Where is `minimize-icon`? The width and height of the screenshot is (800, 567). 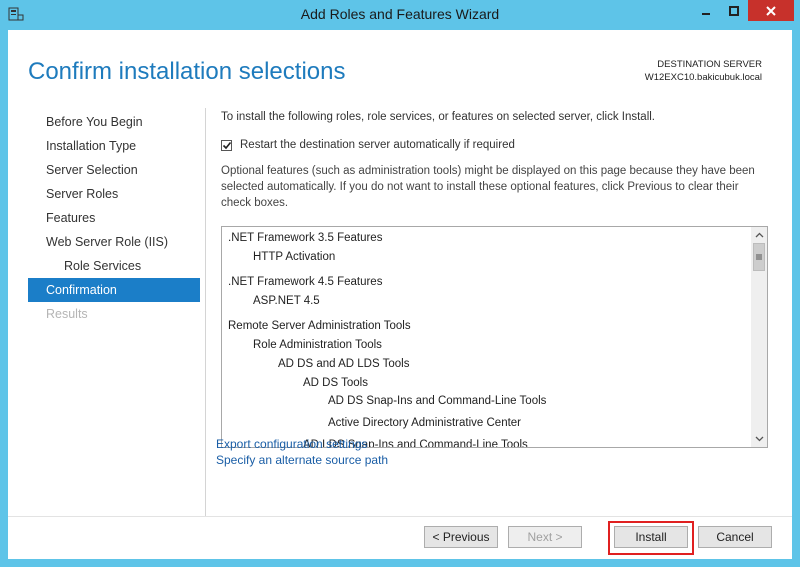
minimize-icon is located at coordinates (705, 13).